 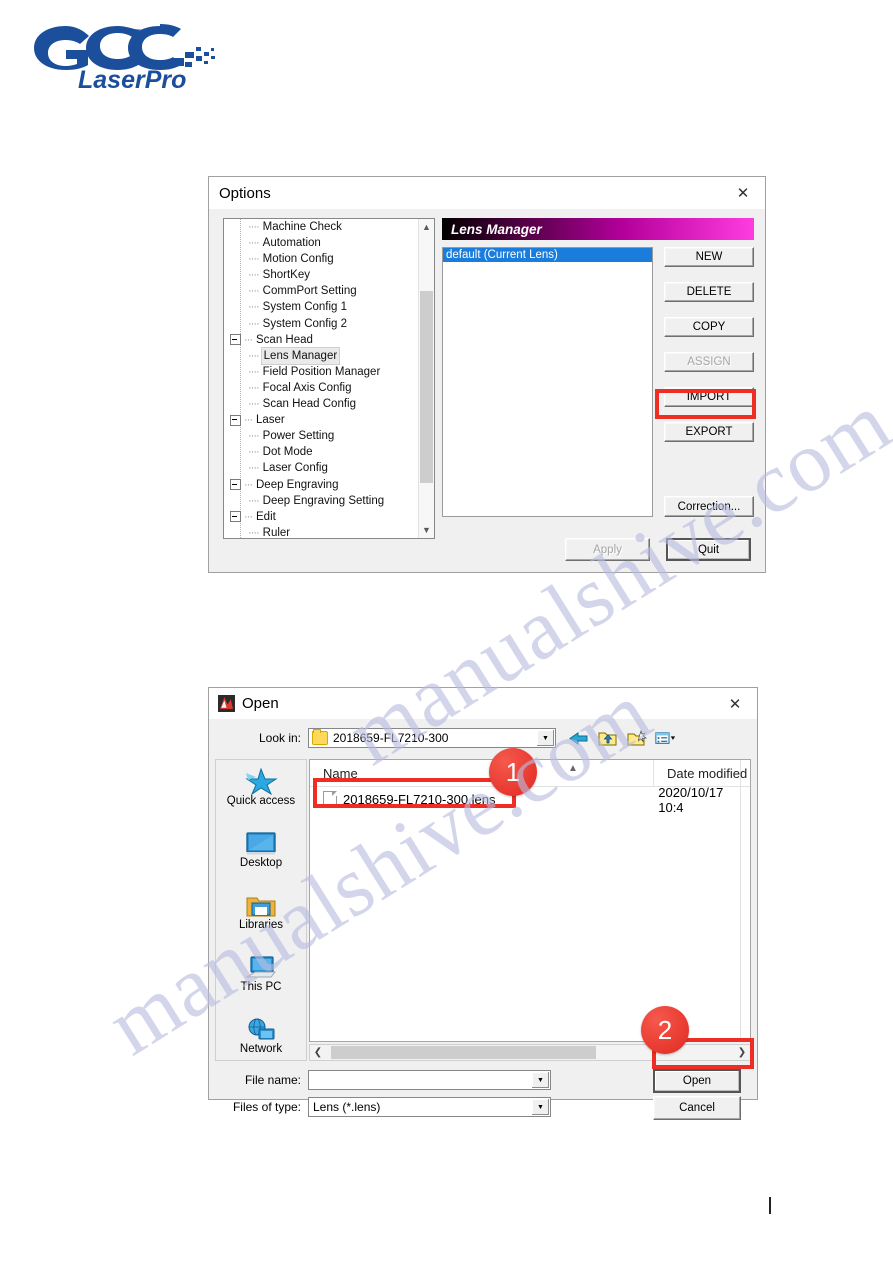 I want to click on tree-item-system-config-2: ···· System Config 2, so click(x=321, y=324).